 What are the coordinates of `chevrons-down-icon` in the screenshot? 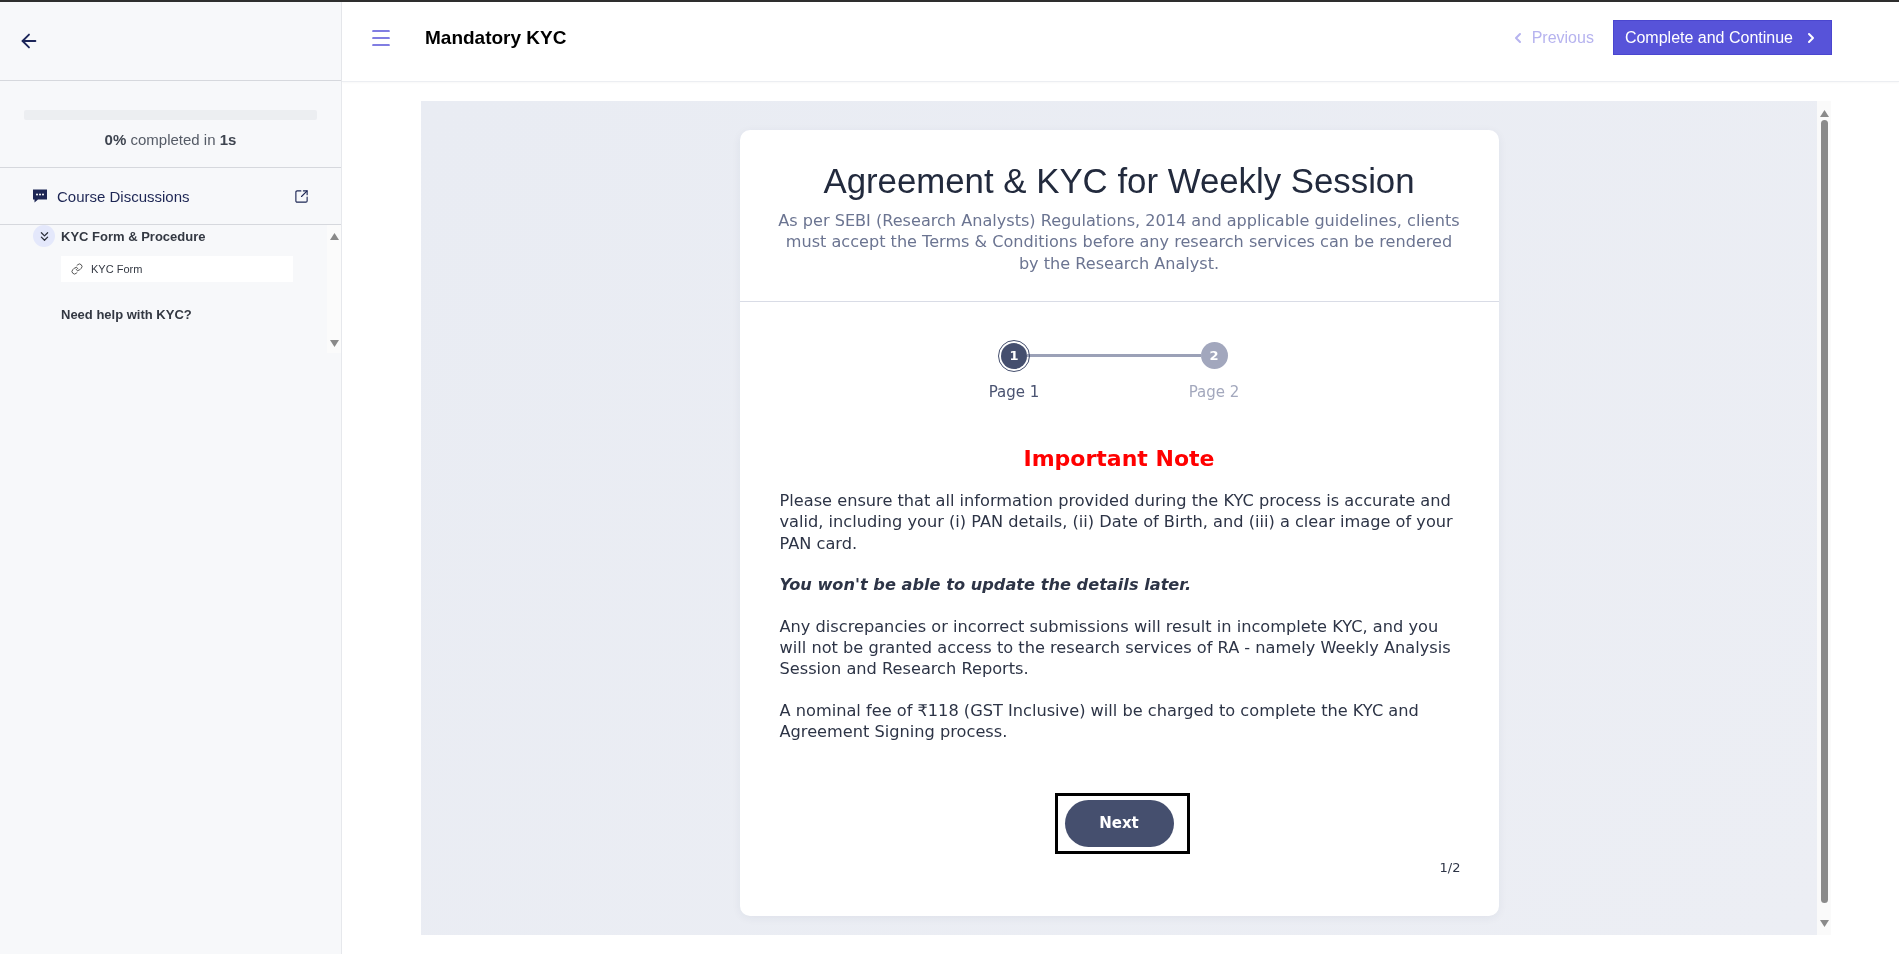 It's located at (44, 236).